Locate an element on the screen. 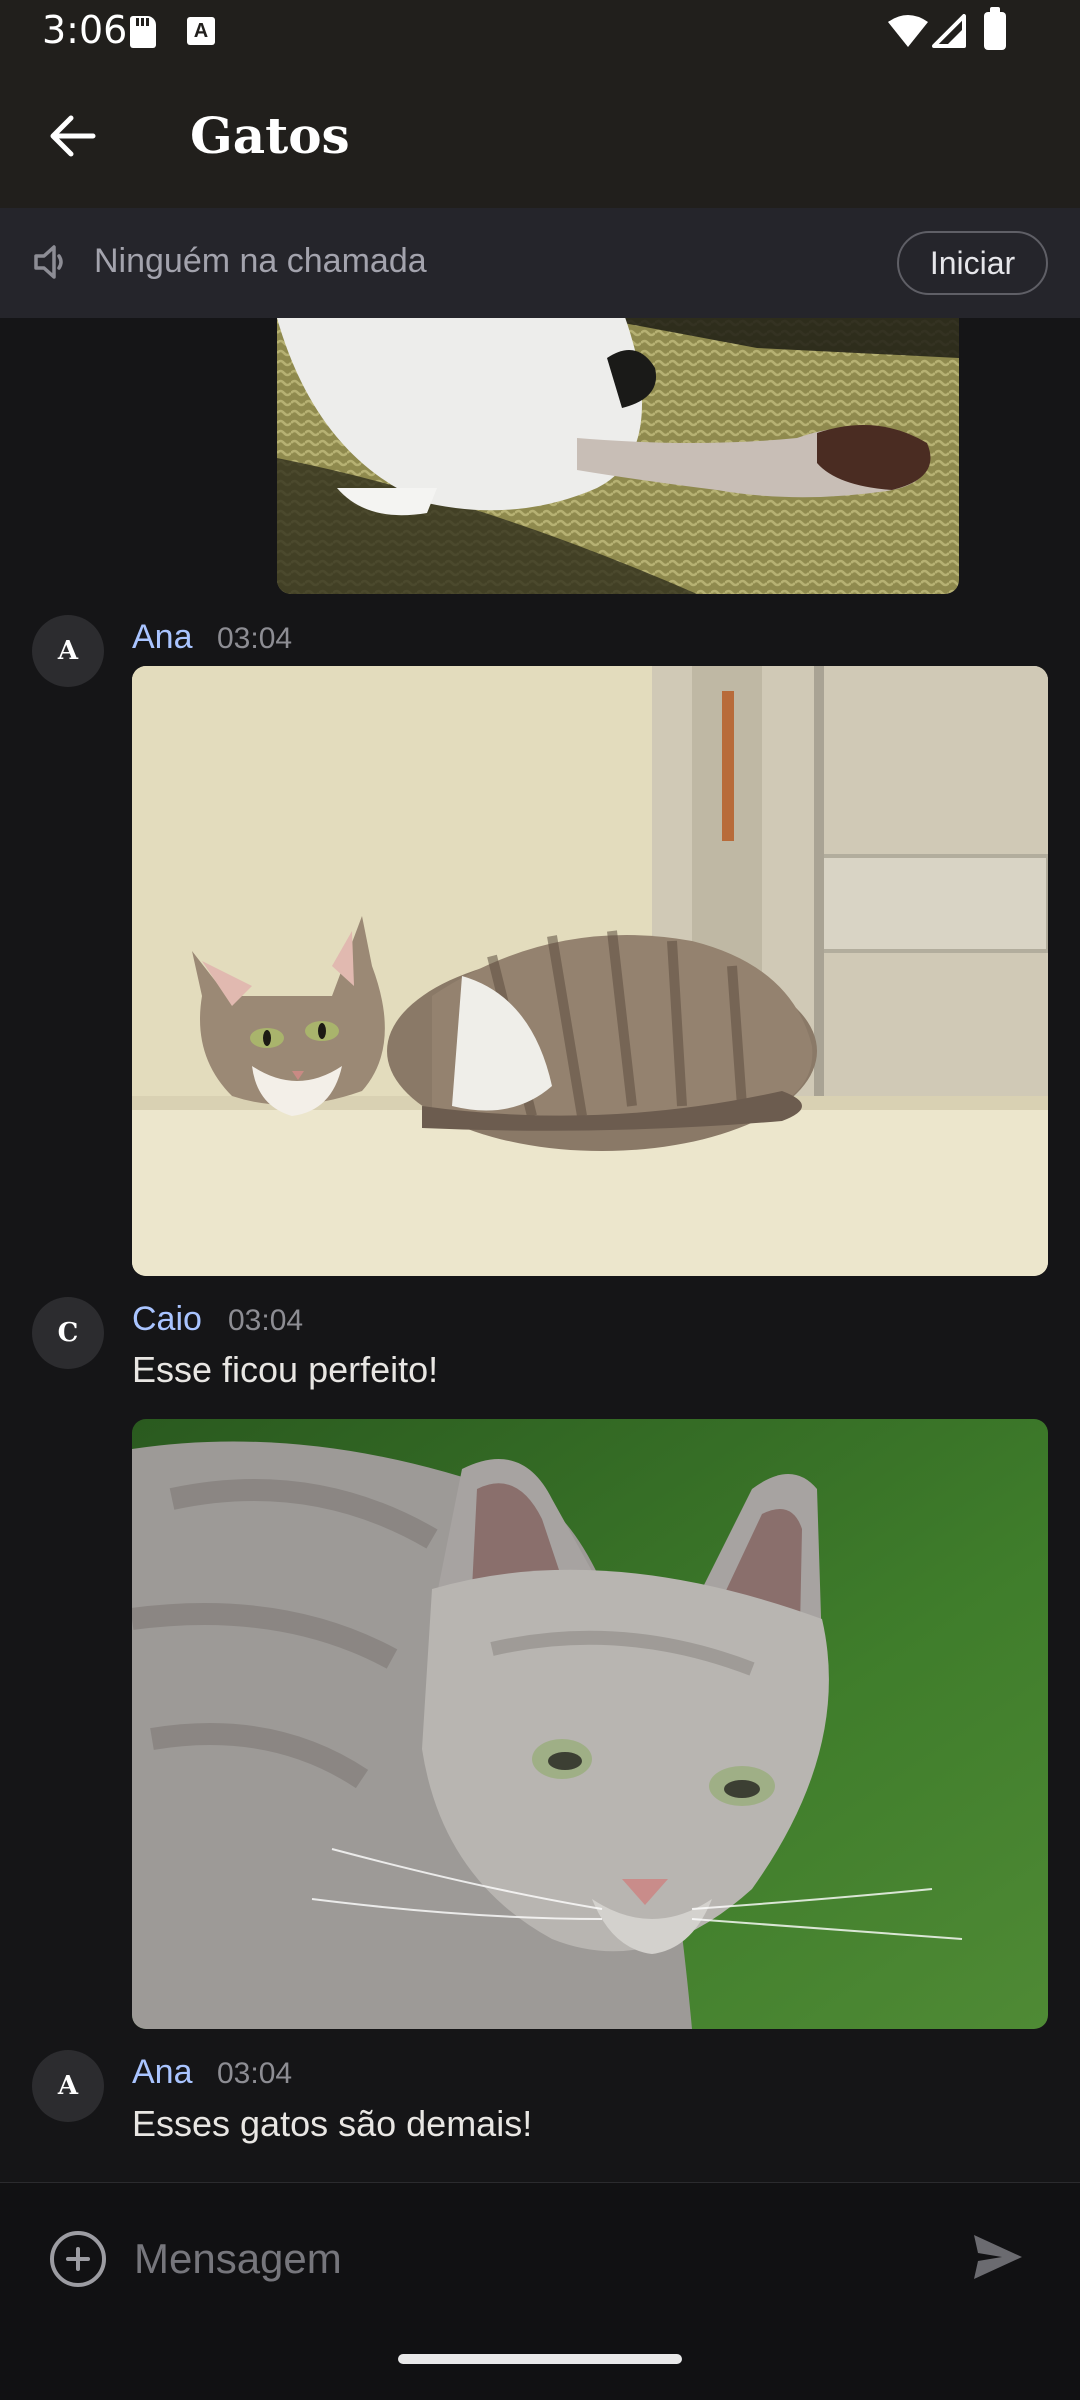 The image size is (1080, 2400). a-icon: A is located at coordinates (201, 31).